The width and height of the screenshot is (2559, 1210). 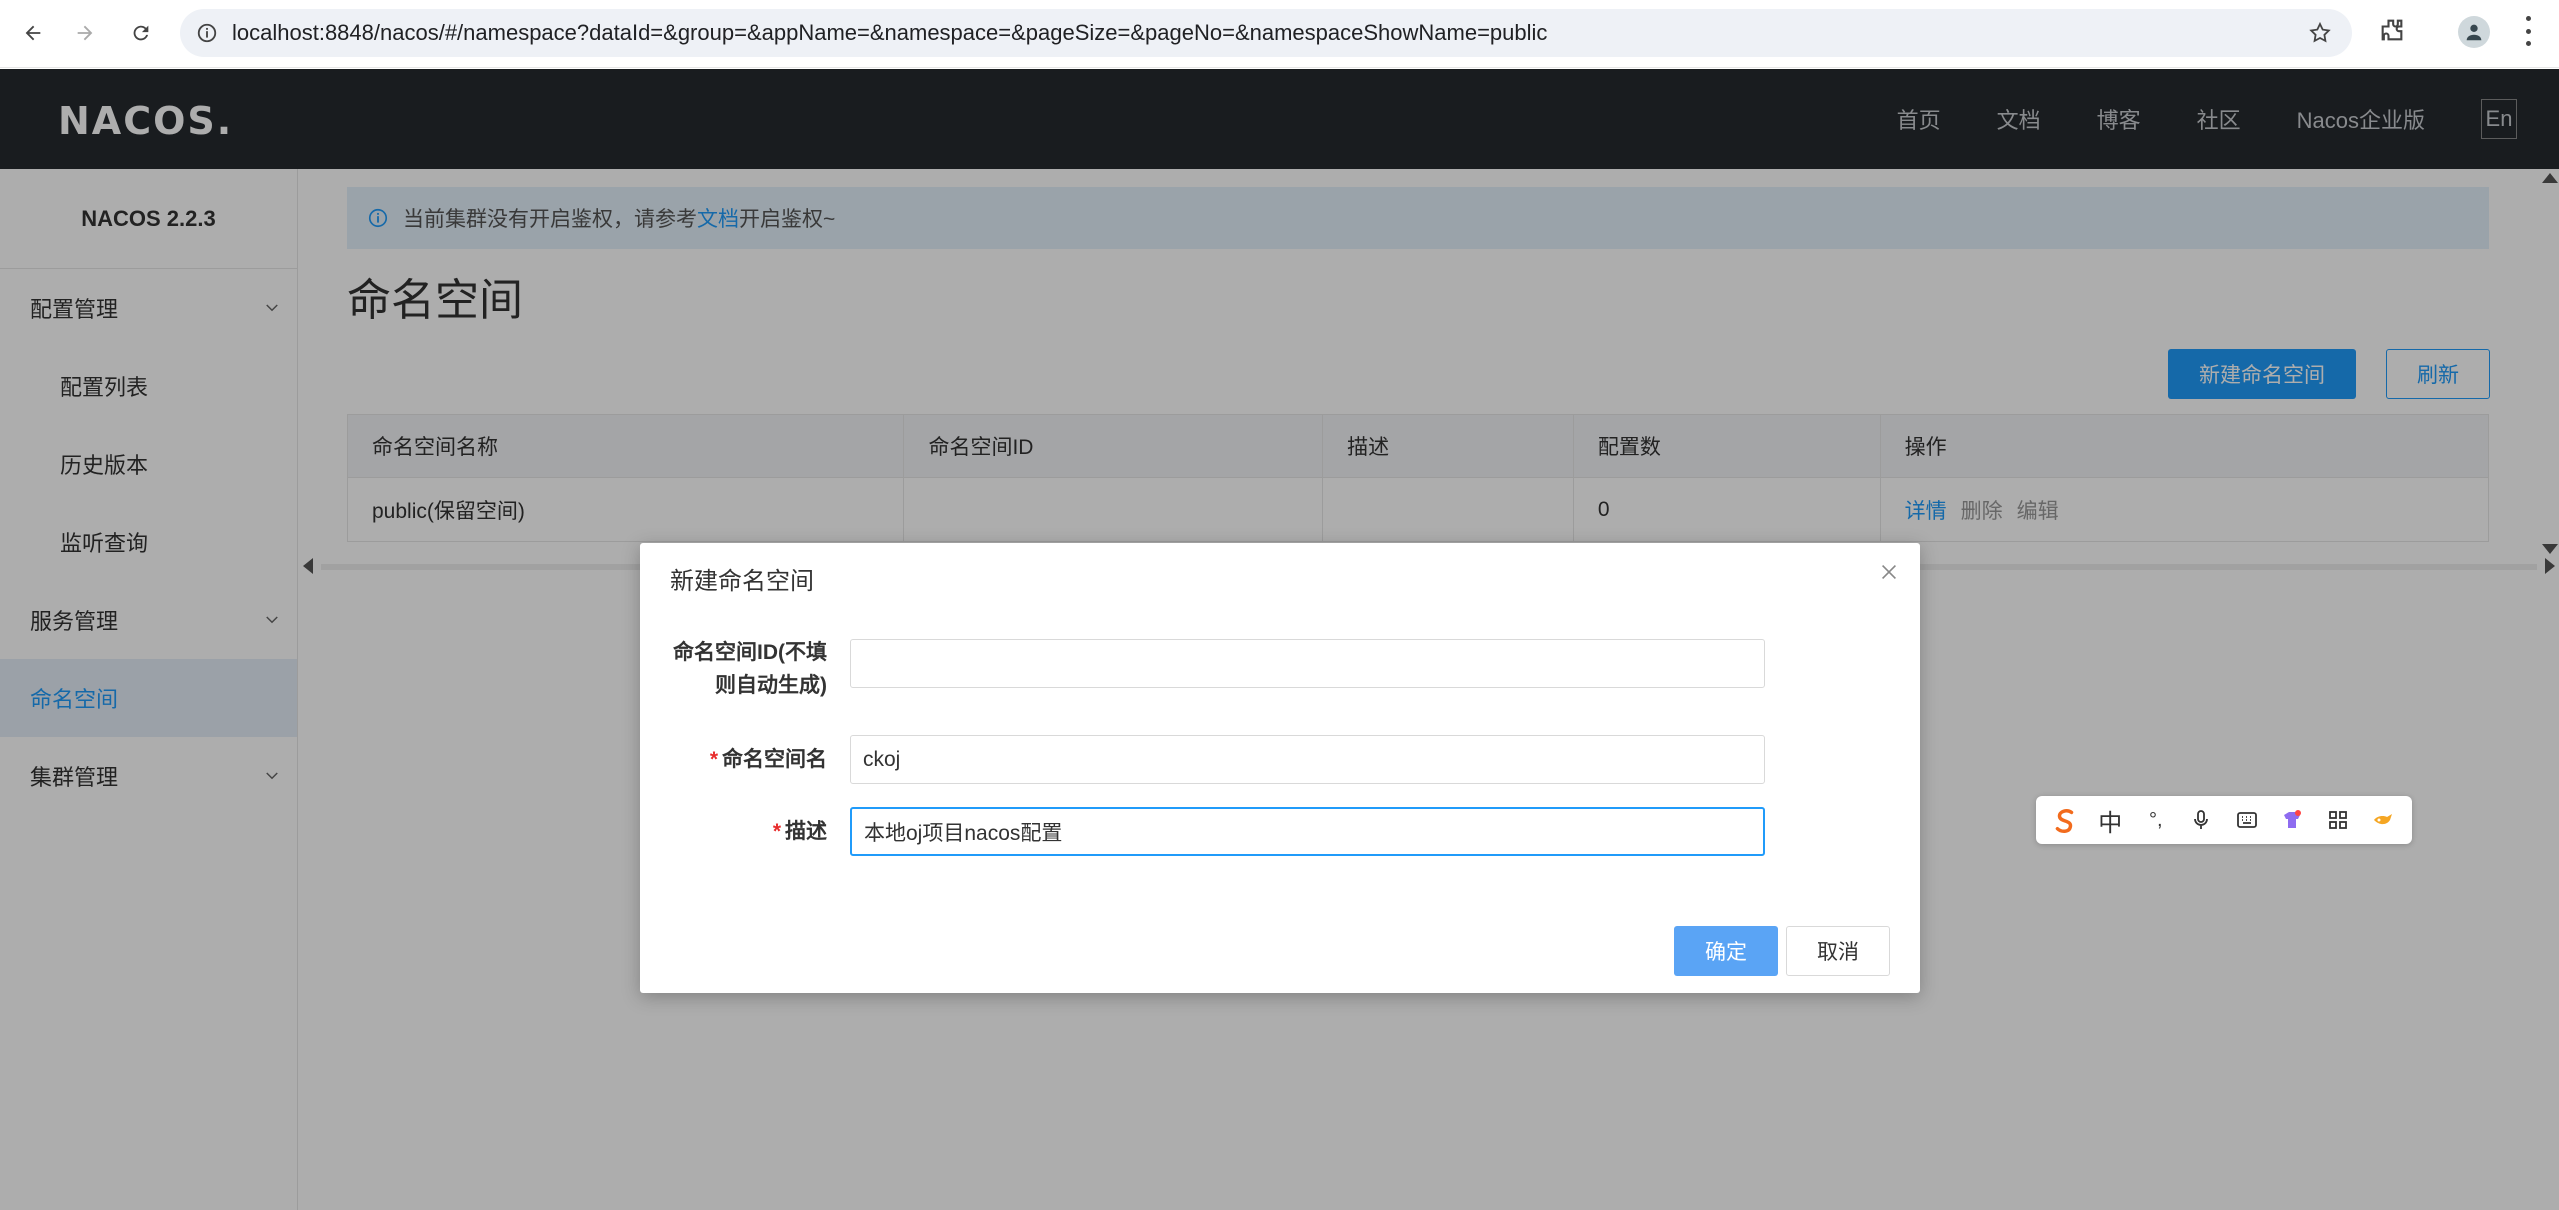 I want to click on namespace-name-label-text: 命名空间名, so click(x=774, y=759).